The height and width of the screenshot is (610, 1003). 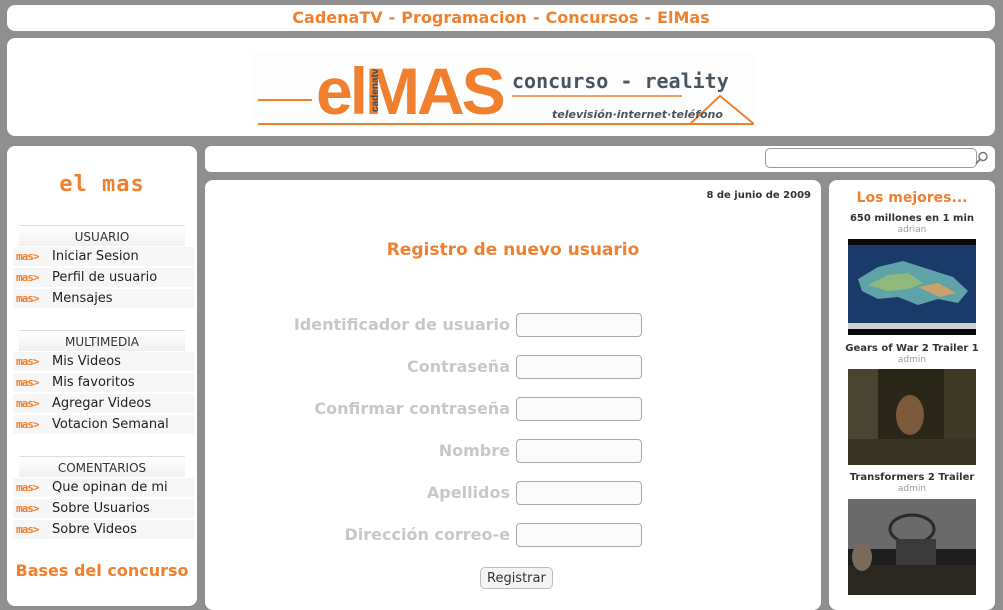 What do you see at coordinates (110, 424) in the screenshot?
I see `sidebar-item-label: Votacion Semanal` at bounding box center [110, 424].